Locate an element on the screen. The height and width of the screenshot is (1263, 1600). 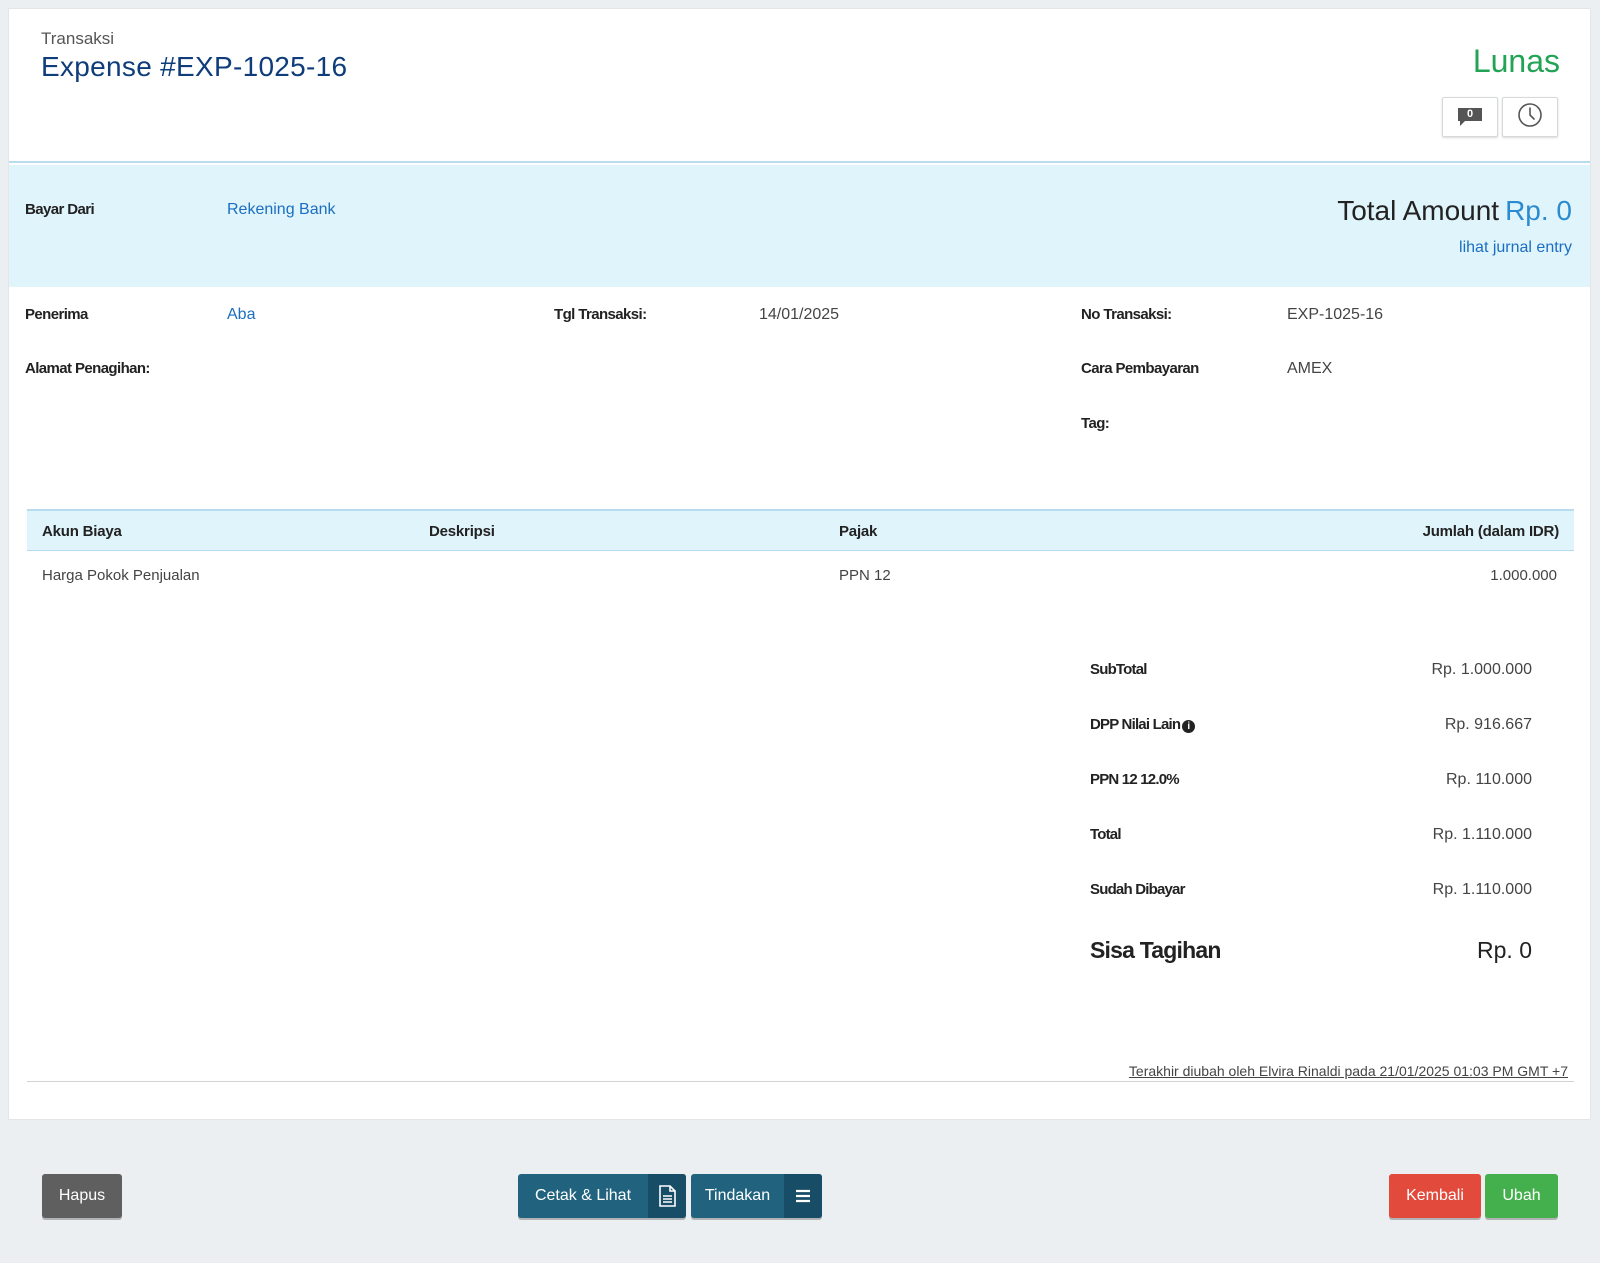
comments-button: 0 is located at coordinates (1470, 117).